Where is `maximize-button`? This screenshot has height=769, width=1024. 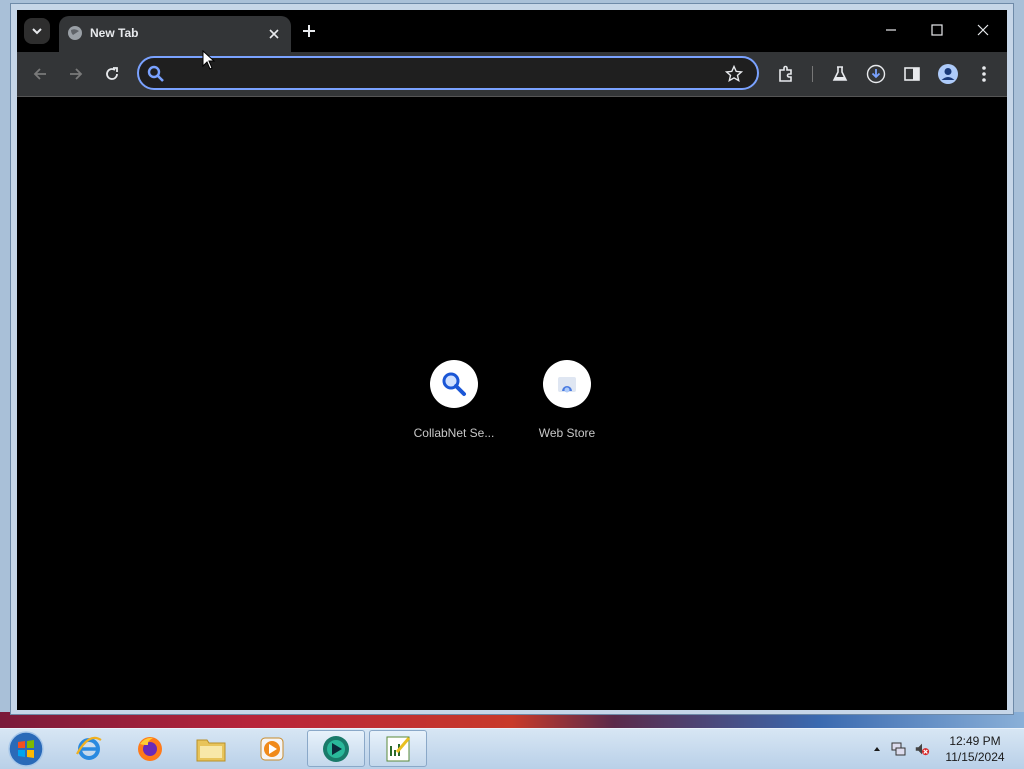
maximize-button is located at coordinates (937, 30).